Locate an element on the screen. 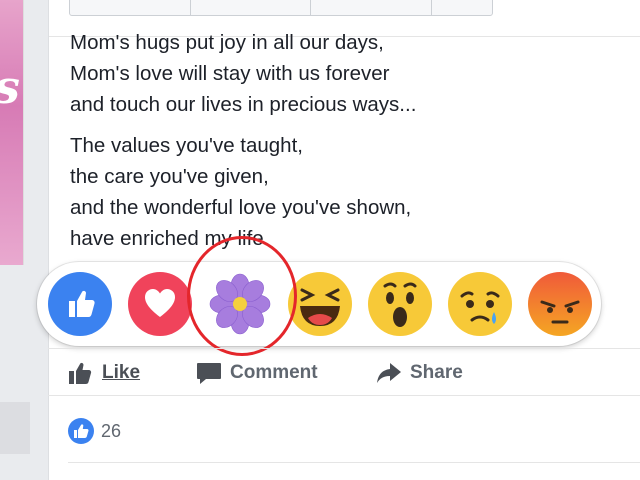 This screenshot has height=480, width=640. divider is located at coordinates (354, 462).